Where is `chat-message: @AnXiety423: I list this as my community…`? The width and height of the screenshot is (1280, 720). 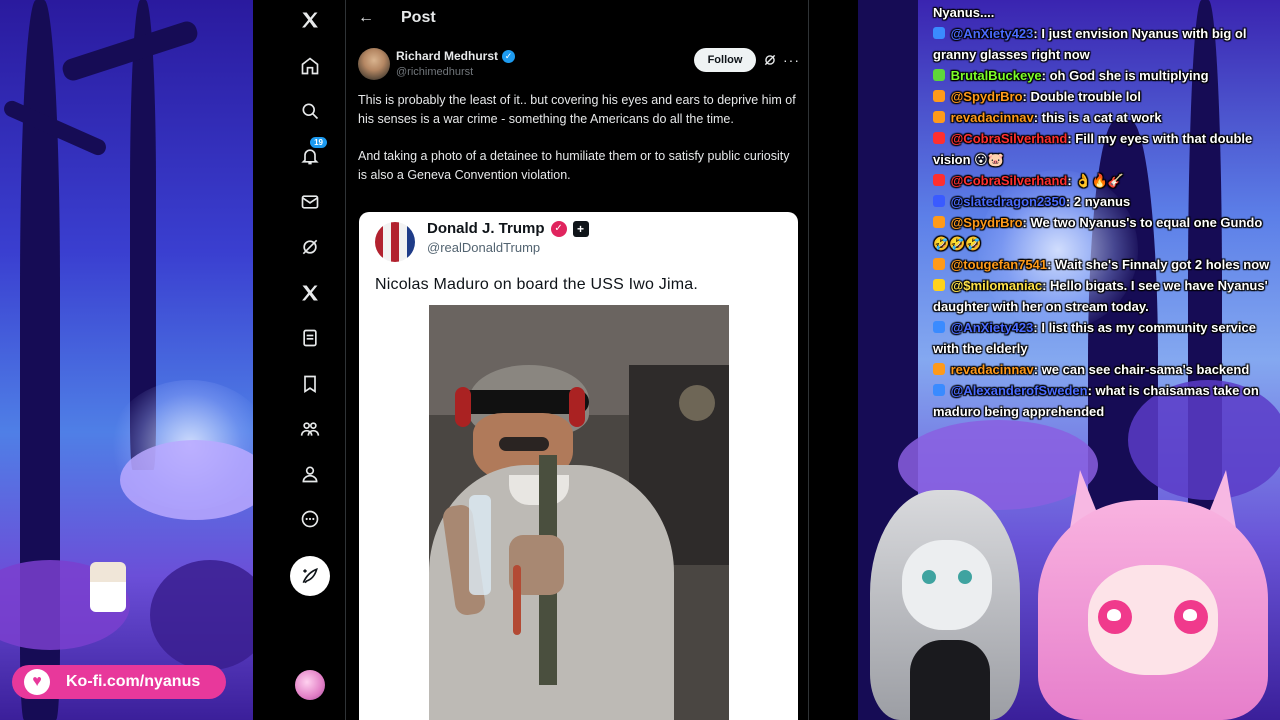
chat-message: @AnXiety423: I list this as my community… is located at coordinates (1105, 338).